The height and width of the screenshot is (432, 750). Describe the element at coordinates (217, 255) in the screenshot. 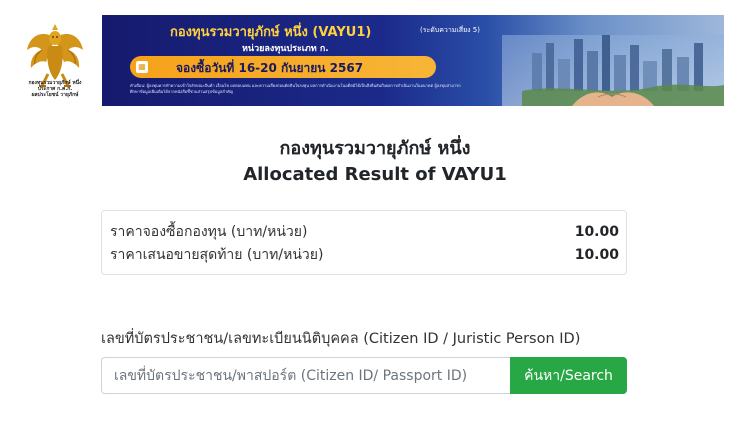

I see `price-label: ราคาเสนอขายสุดท้าย (บาท/หน่วย)` at that location.